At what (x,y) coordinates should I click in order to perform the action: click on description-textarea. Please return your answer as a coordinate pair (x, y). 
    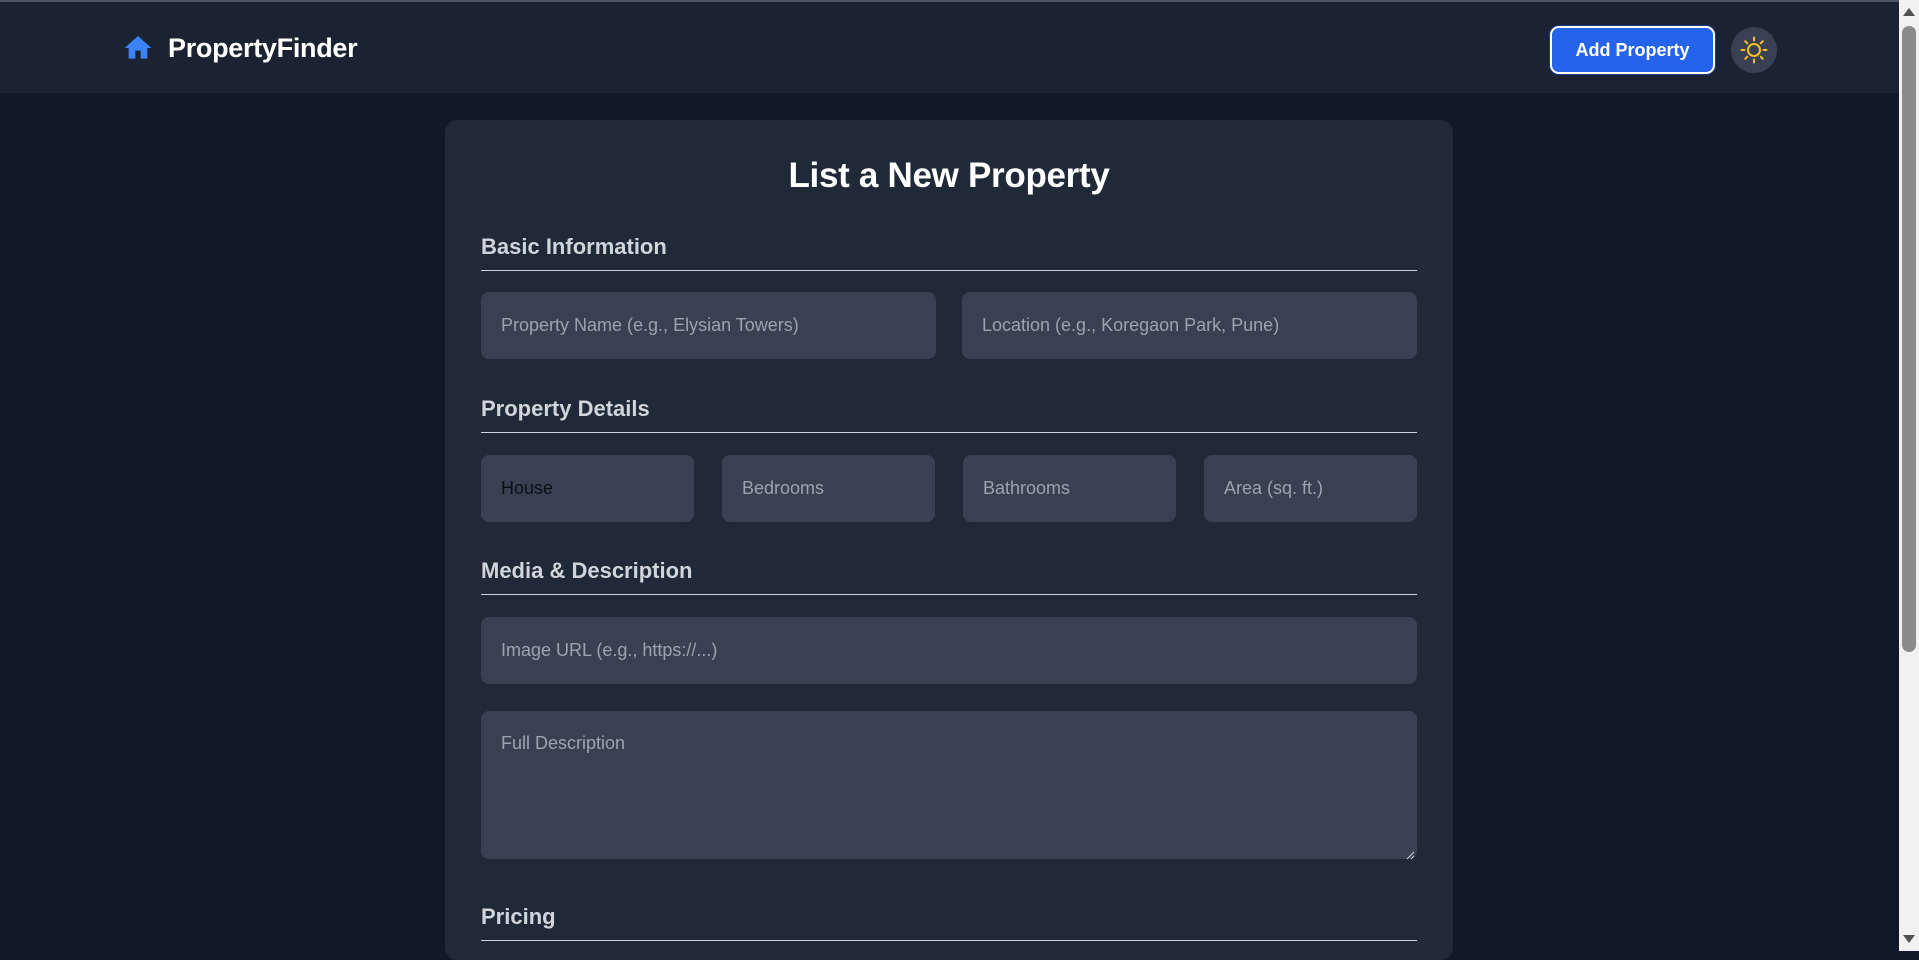
    Looking at the image, I should click on (949, 785).